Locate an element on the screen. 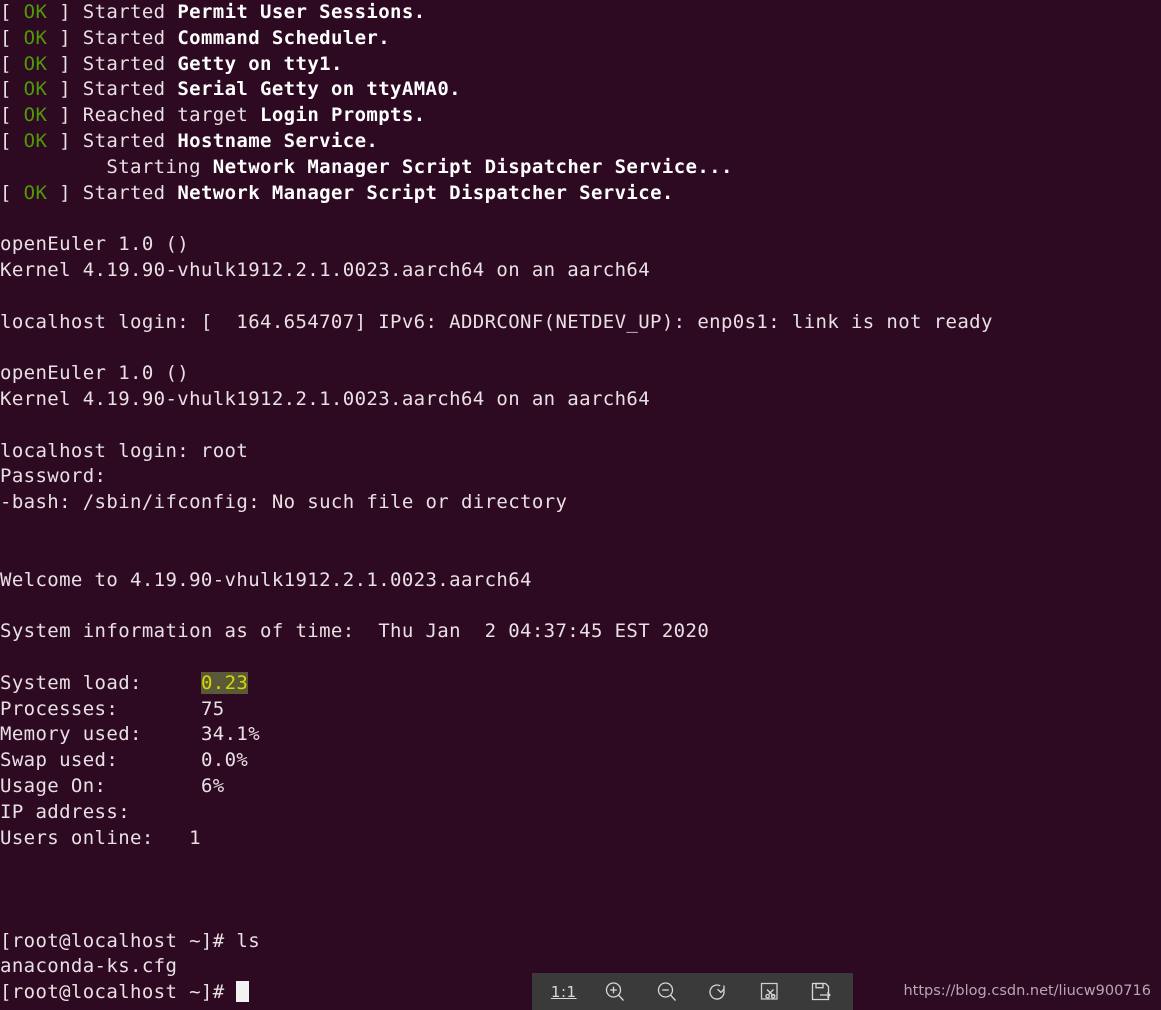  save-button is located at coordinates (821, 992).